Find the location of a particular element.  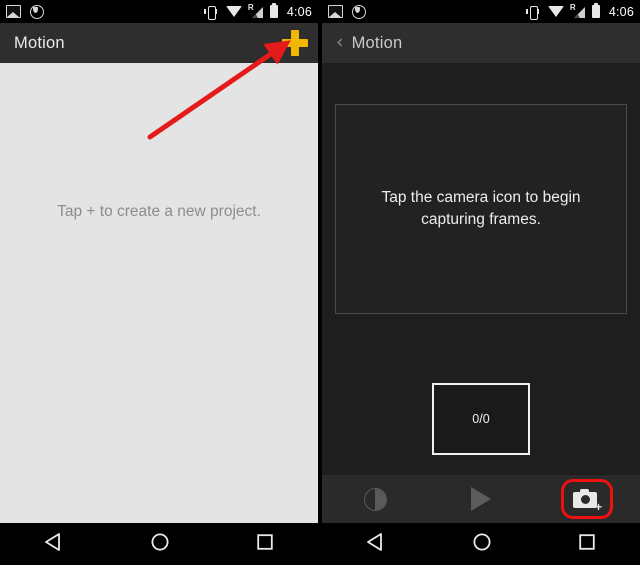

status-bar-right-icons-2: R 4:06 is located at coordinates (579, 11).